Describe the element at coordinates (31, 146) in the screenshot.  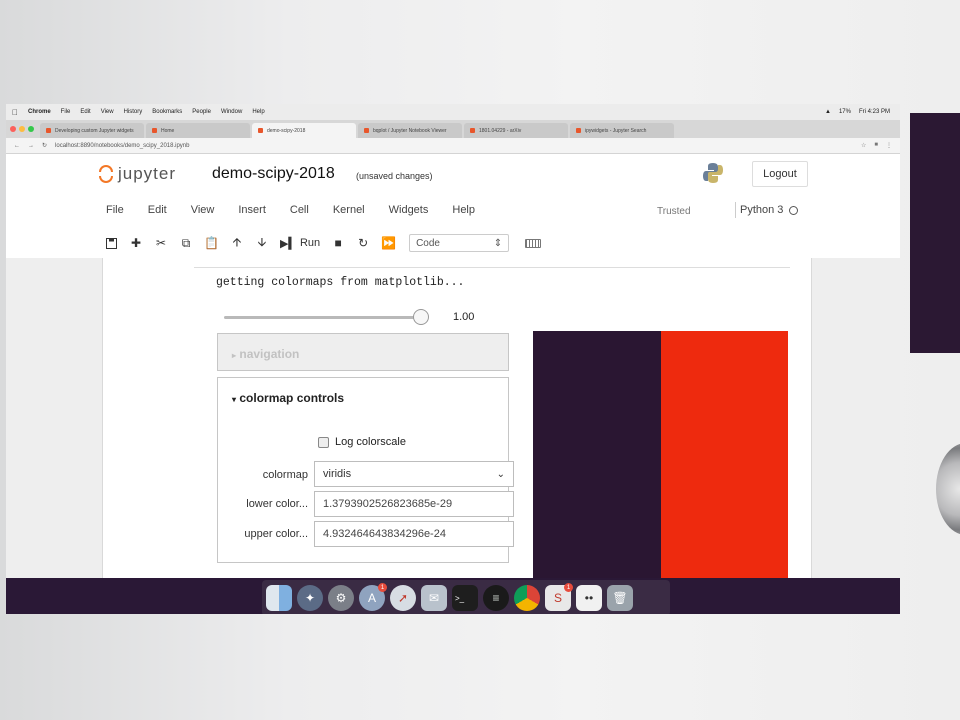
I see `forward-icon: →` at that location.